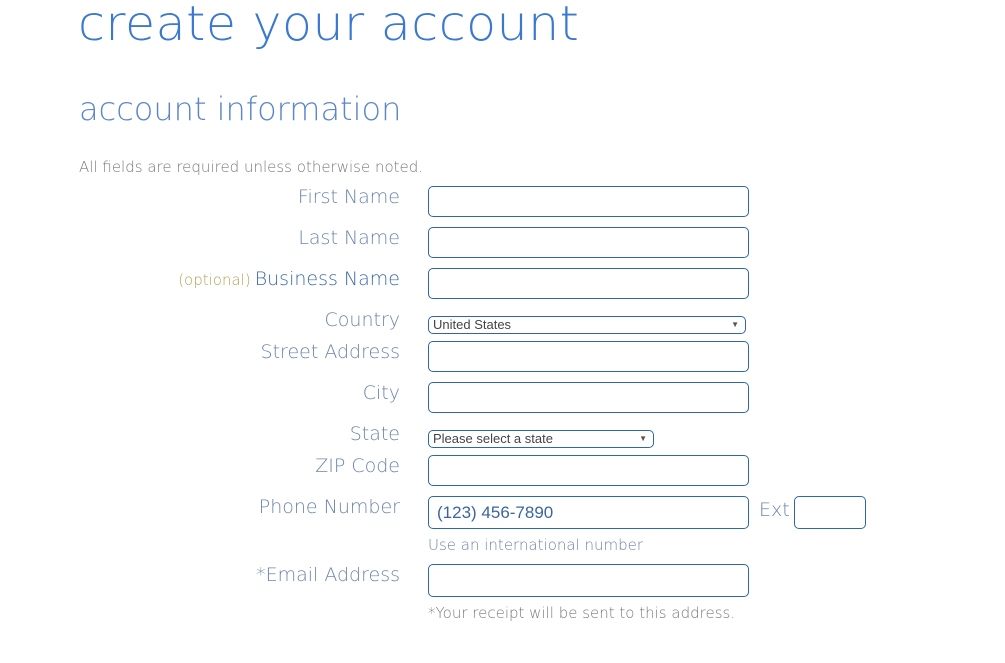 The width and height of the screenshot is (1005, 663). What do you see at coordinates (349, 238) in the screenshot?
I see `last-name-label: Last Name` at bounding box center [349, 238].